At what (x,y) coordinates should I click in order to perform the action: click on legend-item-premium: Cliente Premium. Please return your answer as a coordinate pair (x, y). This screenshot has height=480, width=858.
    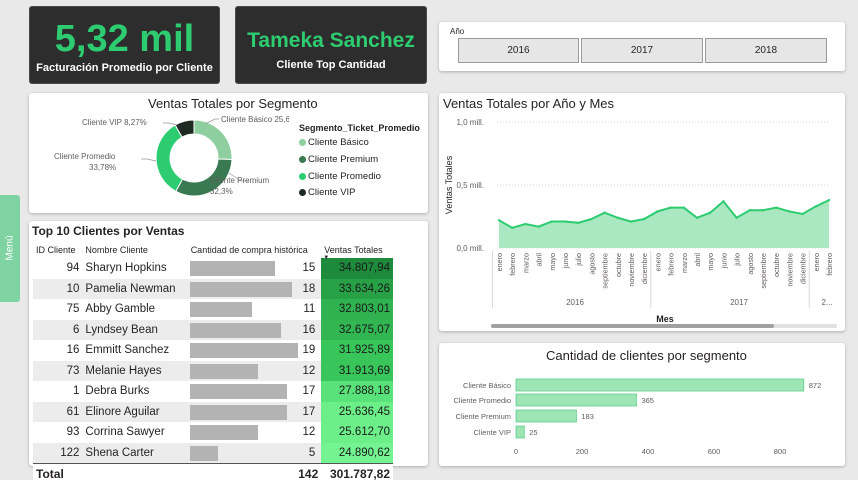
    Looking at the image, I should click on (338, 159).